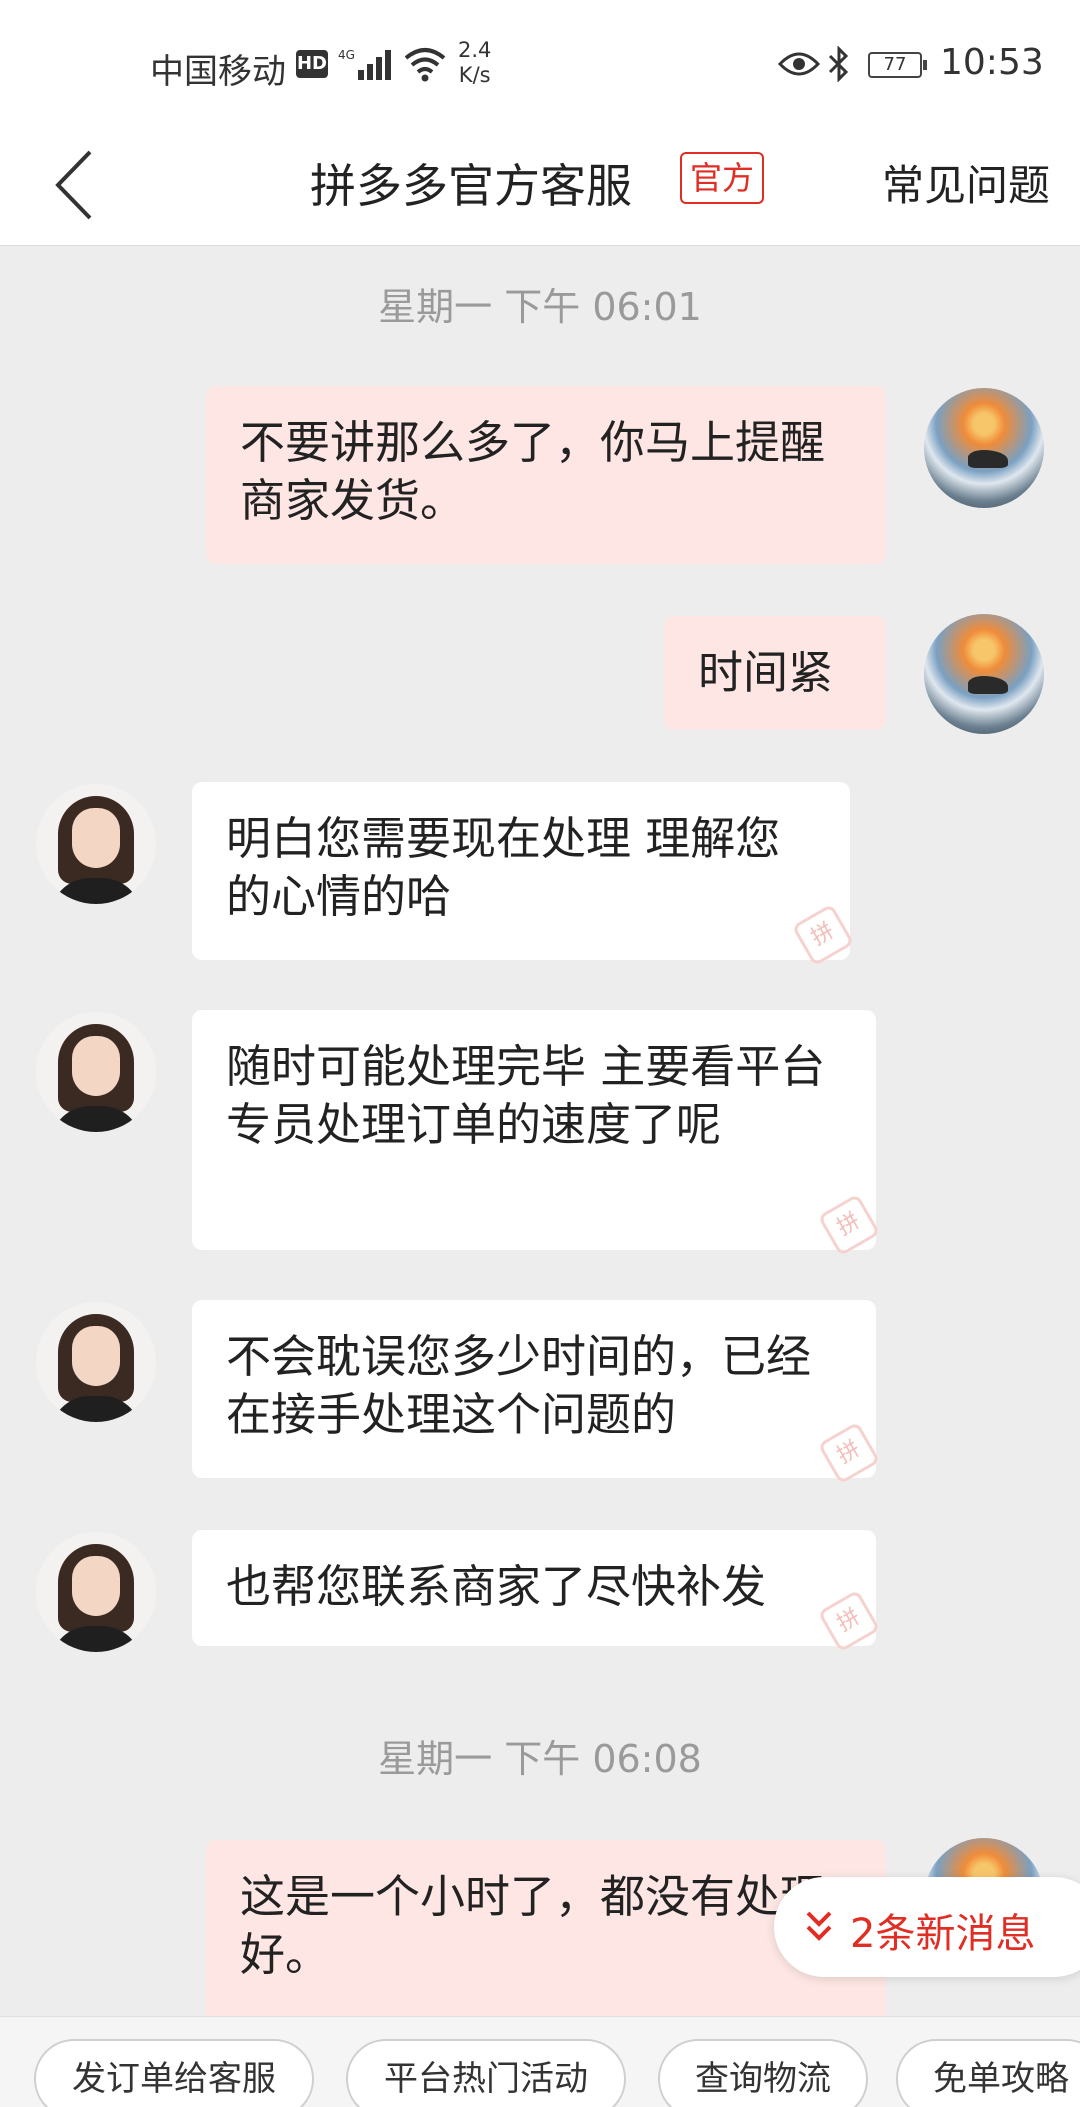 This screenshot has width=1080, height=2107. I want to click on message-bubble-agent: 明白您需要现在处理 理解您的心情的哈 拼, so click(523, 874).